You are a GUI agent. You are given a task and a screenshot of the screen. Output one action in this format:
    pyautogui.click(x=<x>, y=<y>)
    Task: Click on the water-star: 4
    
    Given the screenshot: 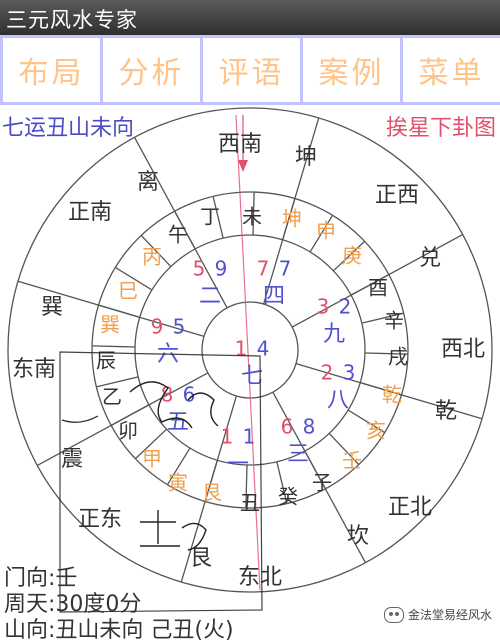 What is the action you would take?
    pyautogui.click(x=263, y=349)
    